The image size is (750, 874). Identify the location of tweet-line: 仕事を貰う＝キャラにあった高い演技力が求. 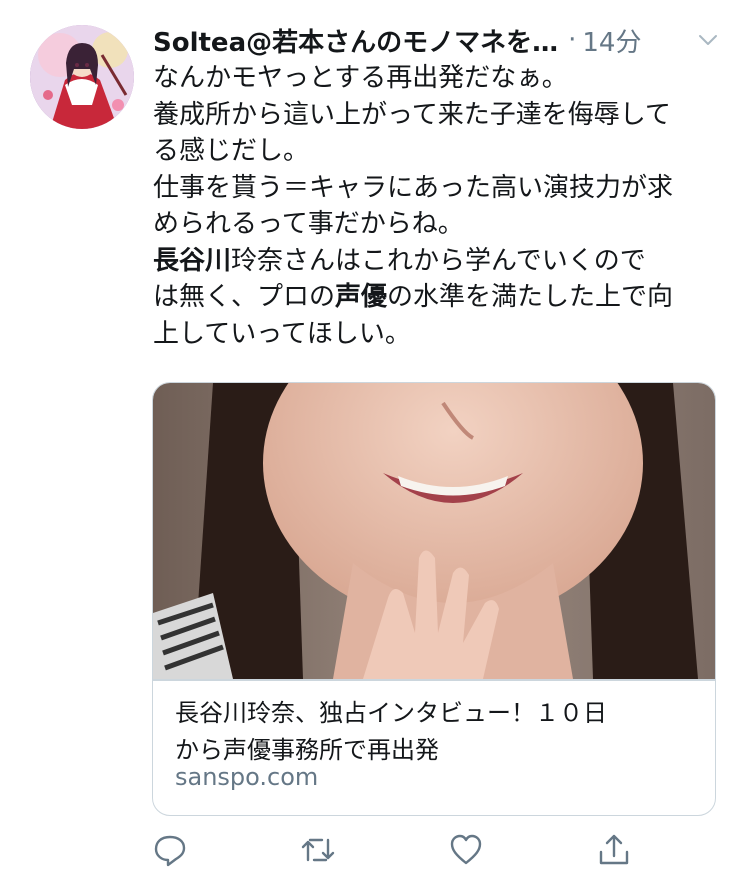
(413, 187).